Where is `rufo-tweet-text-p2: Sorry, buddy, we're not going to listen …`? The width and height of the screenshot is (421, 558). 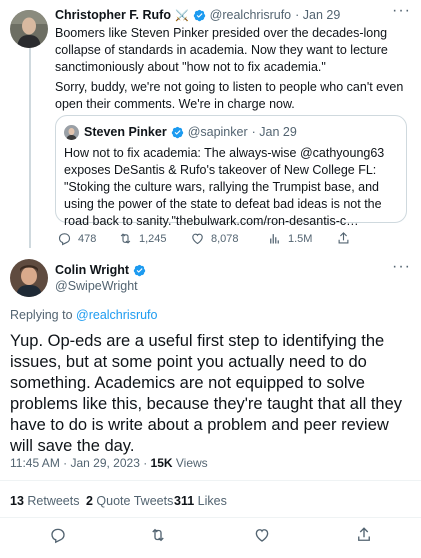
rufo-tweet-text-p2: Sorry, buddy, we're not going to listen … is located at coordinates (229, 95).